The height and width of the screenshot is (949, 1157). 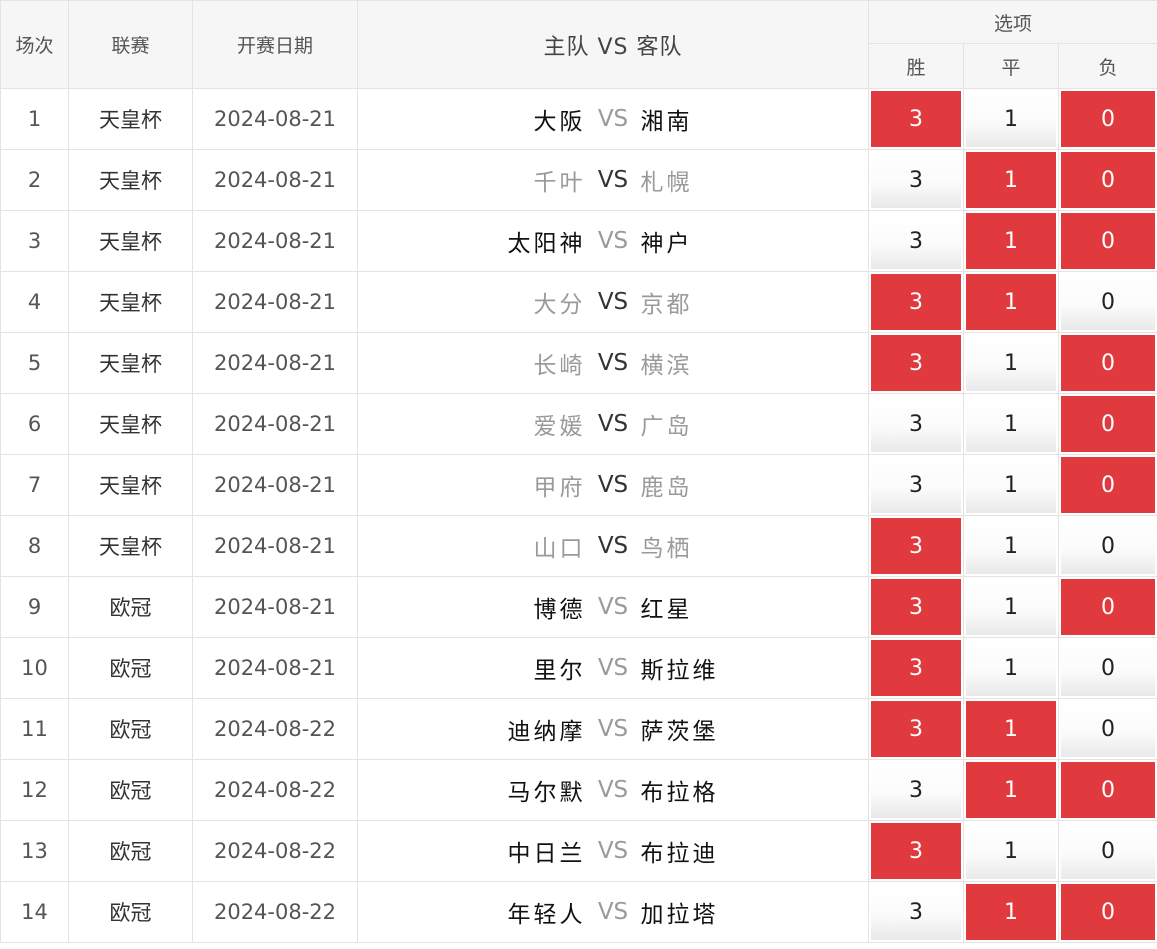 What do you see at coordinates (559, 671) in the screenshot?
I see `home-team: 里尔` at bounding box center [559, 671].